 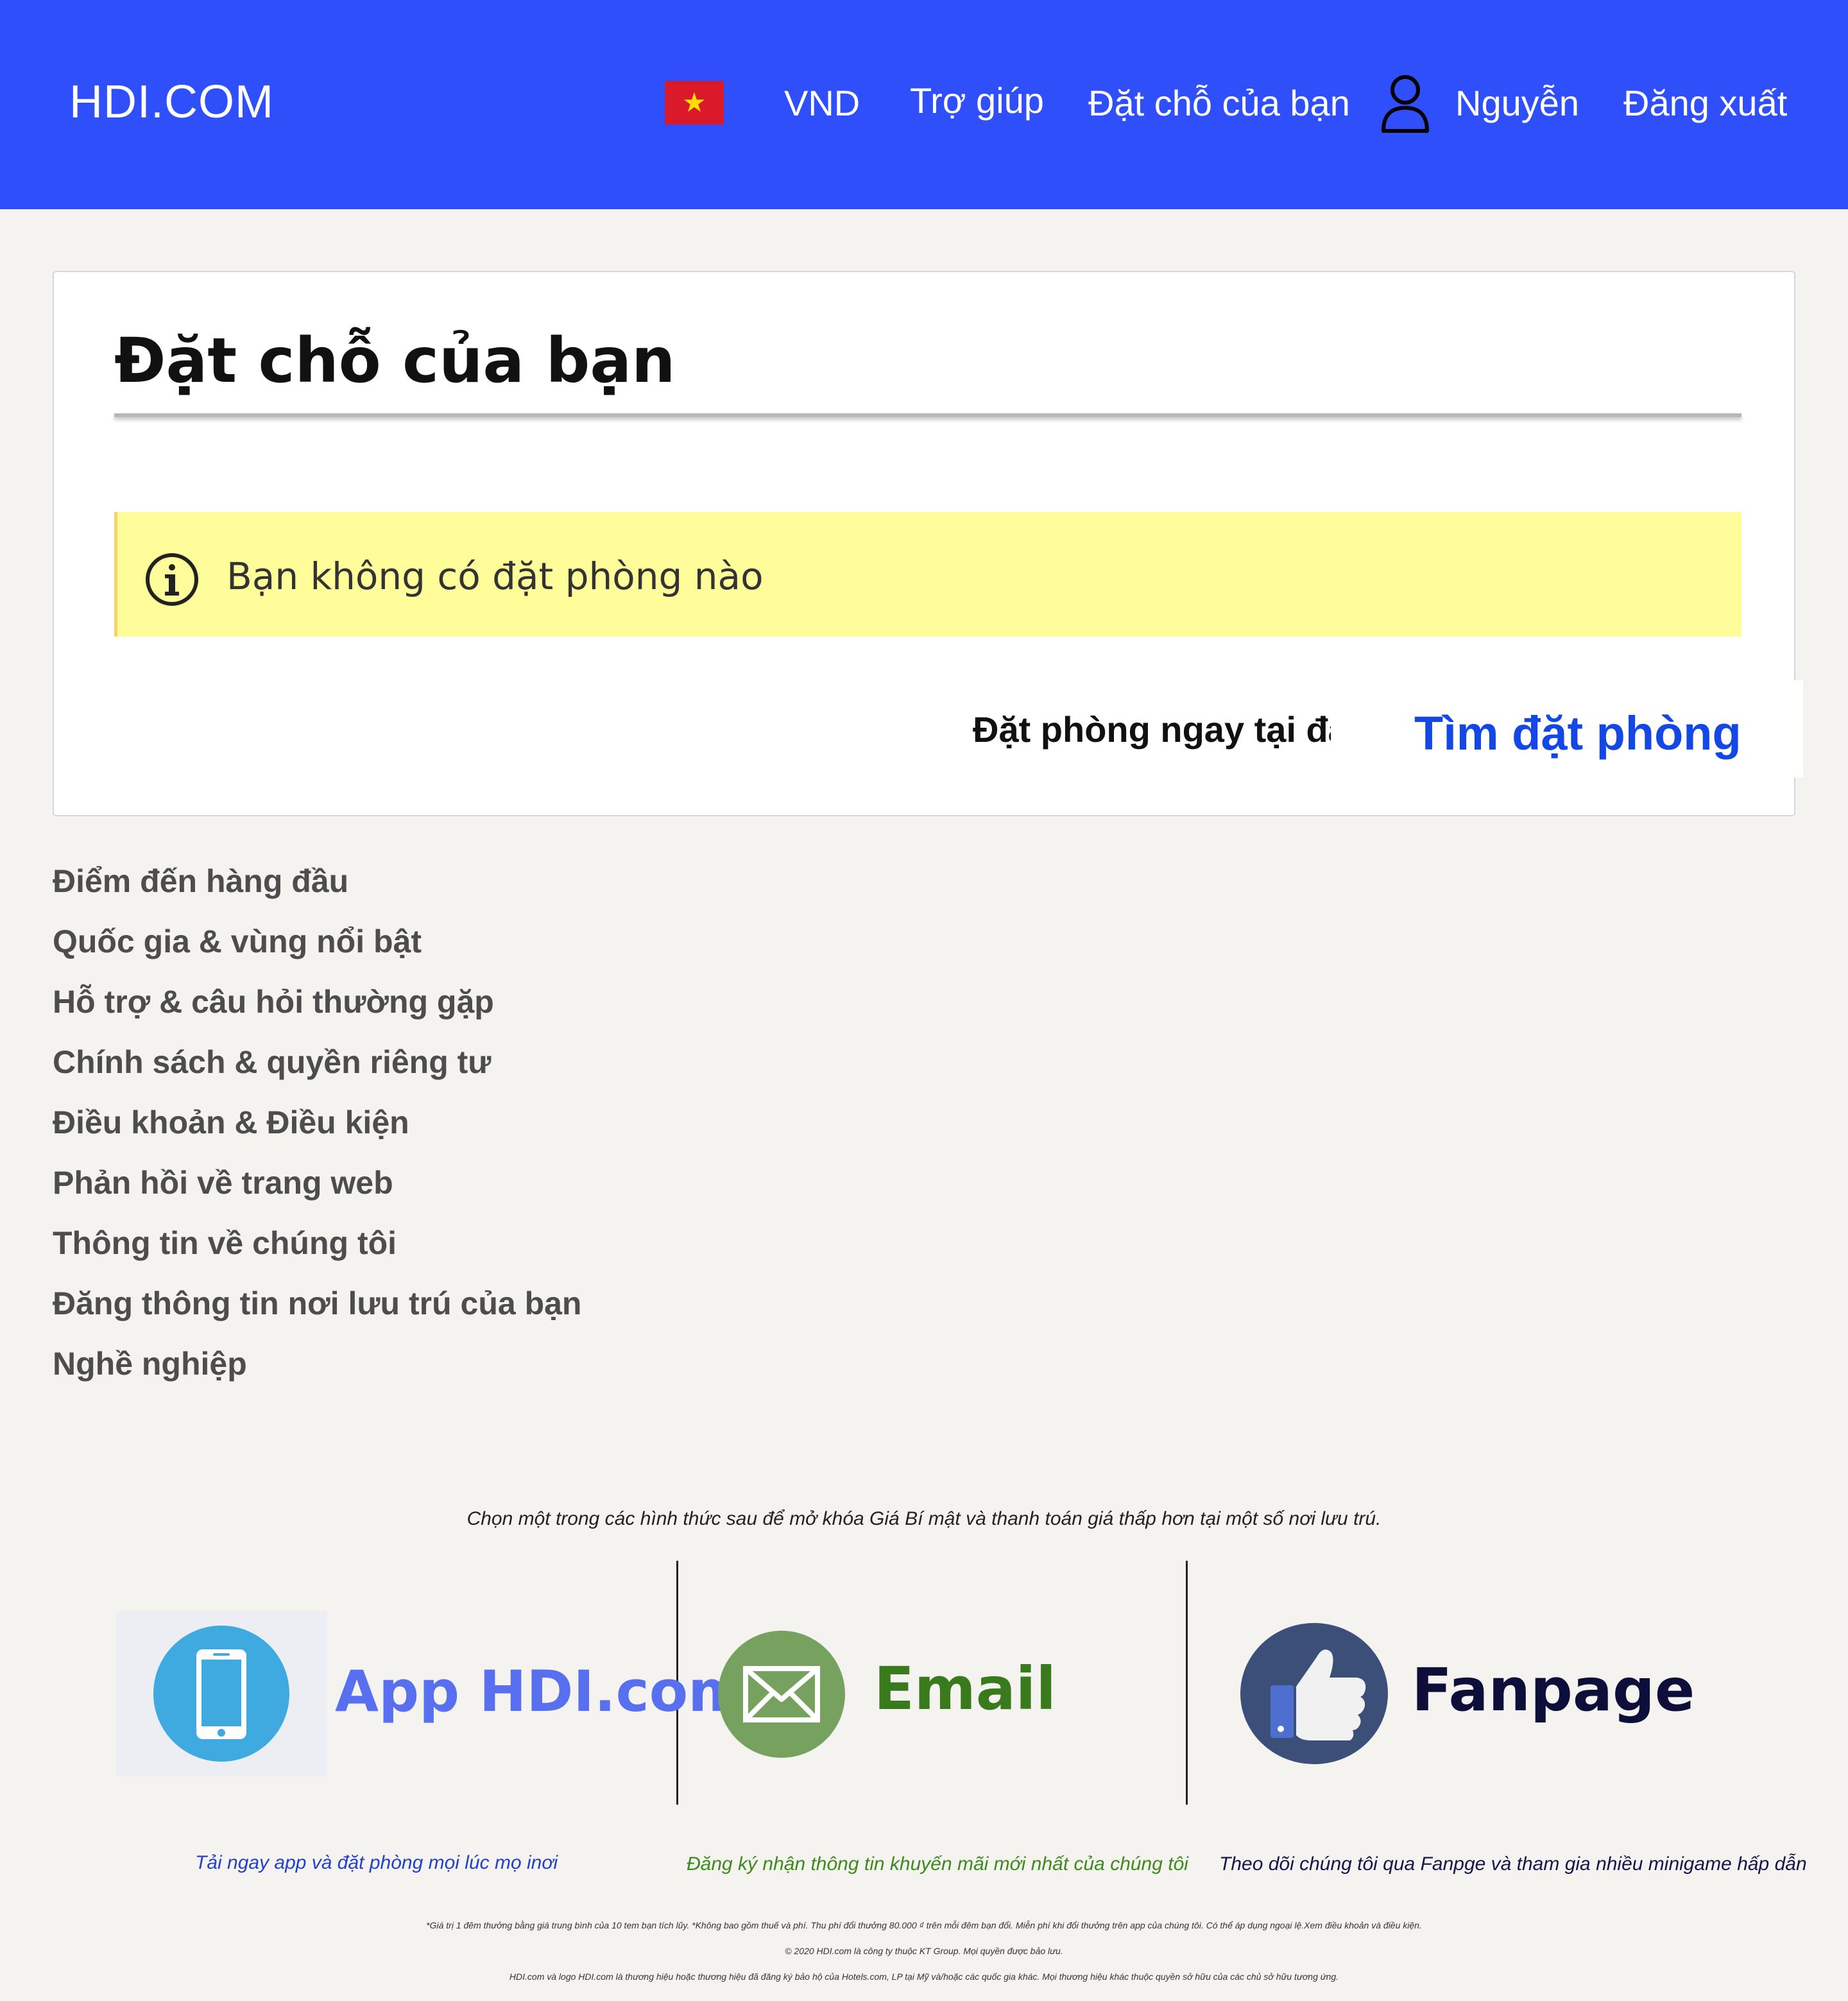 I want to click on footer-link-top-destinations: Điểm đến hàng đầu, so click(x=317, y=893).